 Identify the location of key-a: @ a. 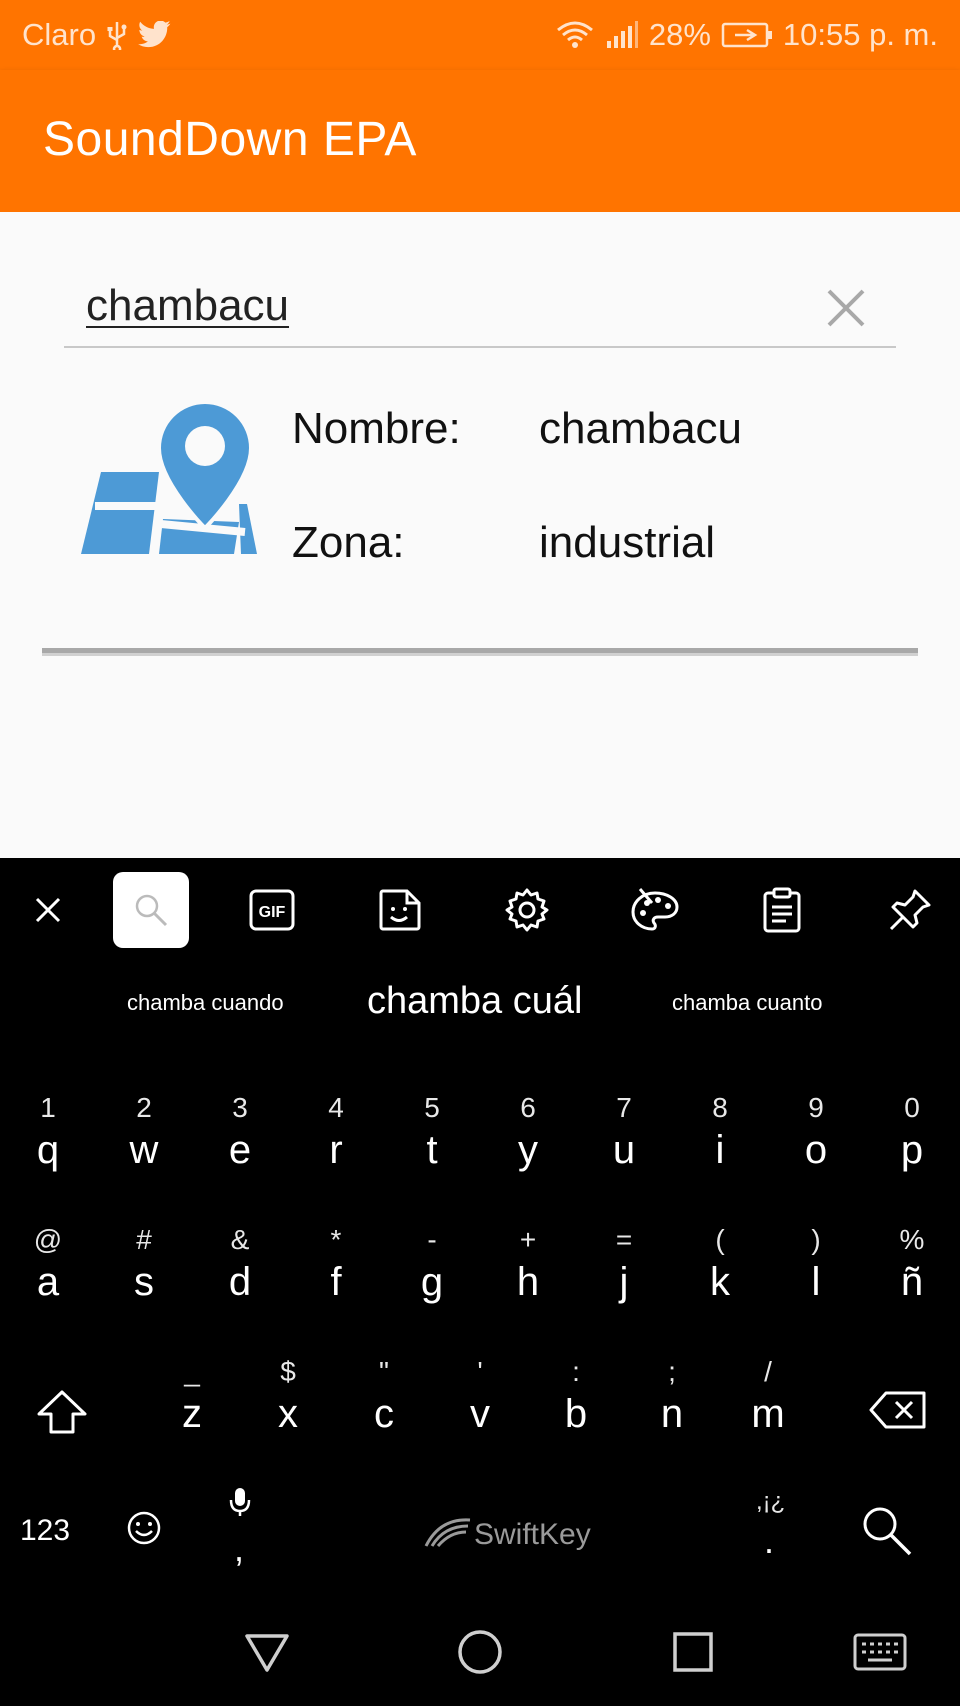
(48, 1274).